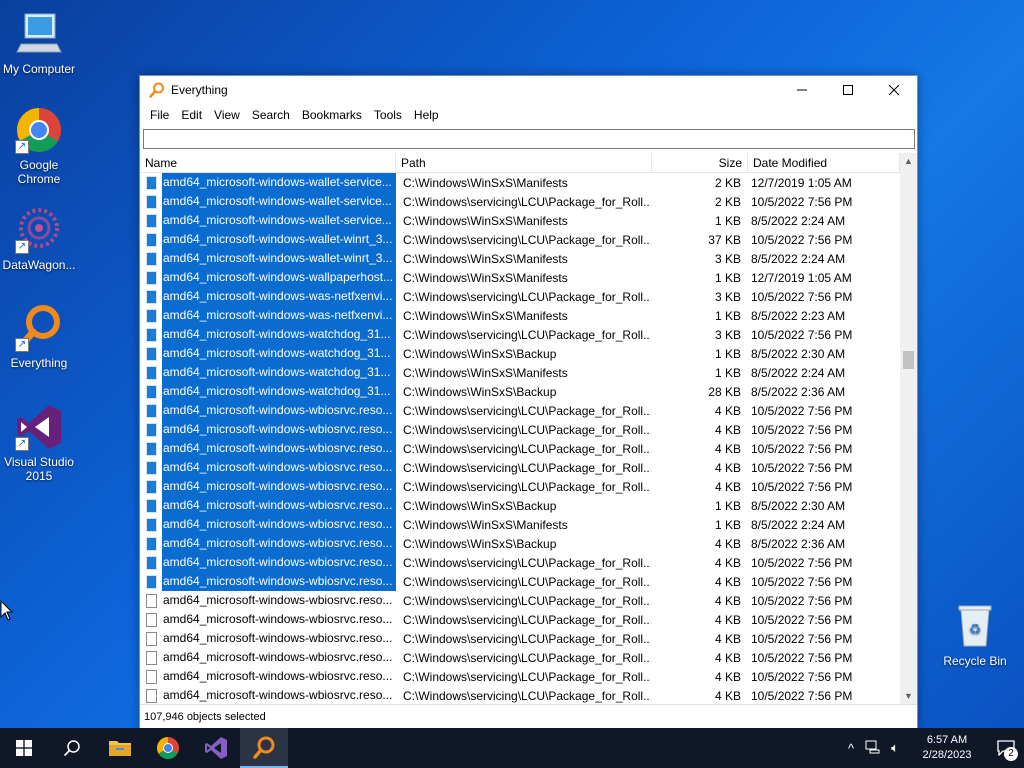  I want to click on menu-help: Help, so click(426, 115).